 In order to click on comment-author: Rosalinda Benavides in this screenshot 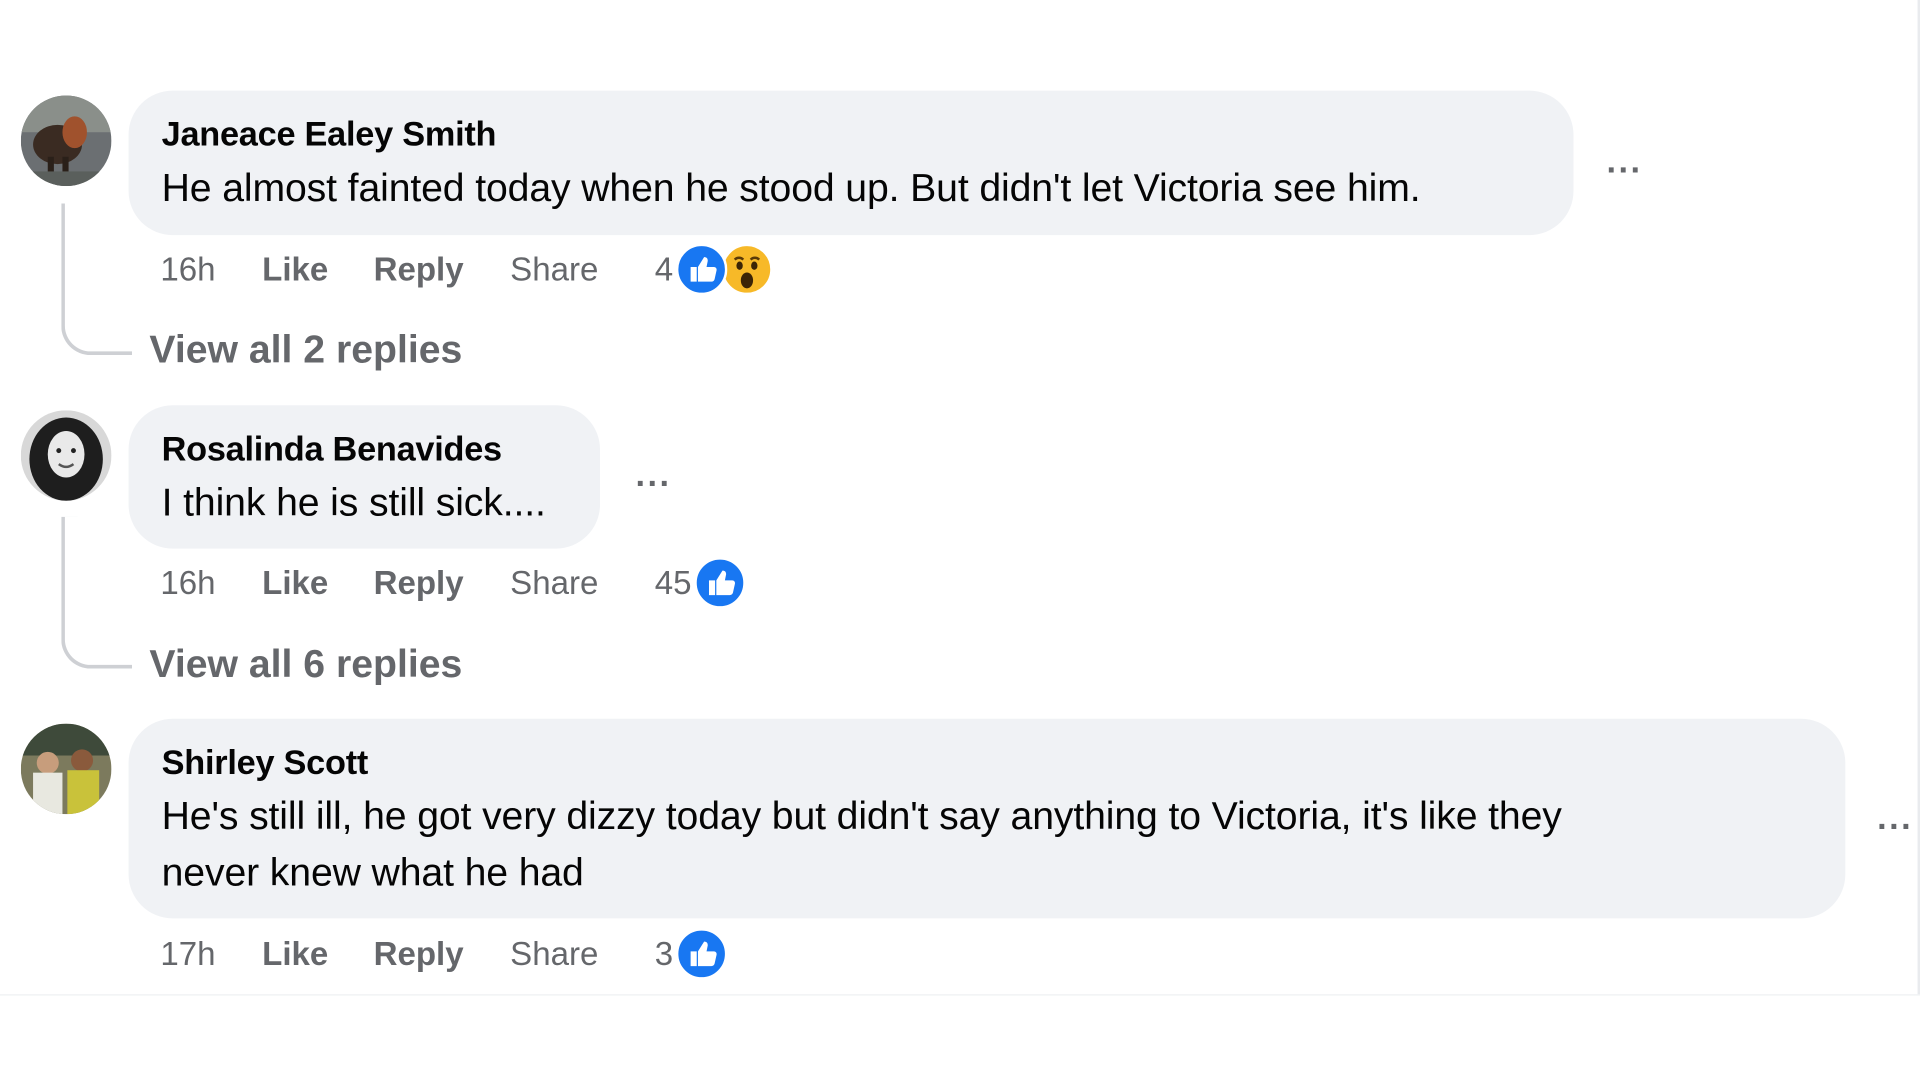, I will do `click(364, 449)`.